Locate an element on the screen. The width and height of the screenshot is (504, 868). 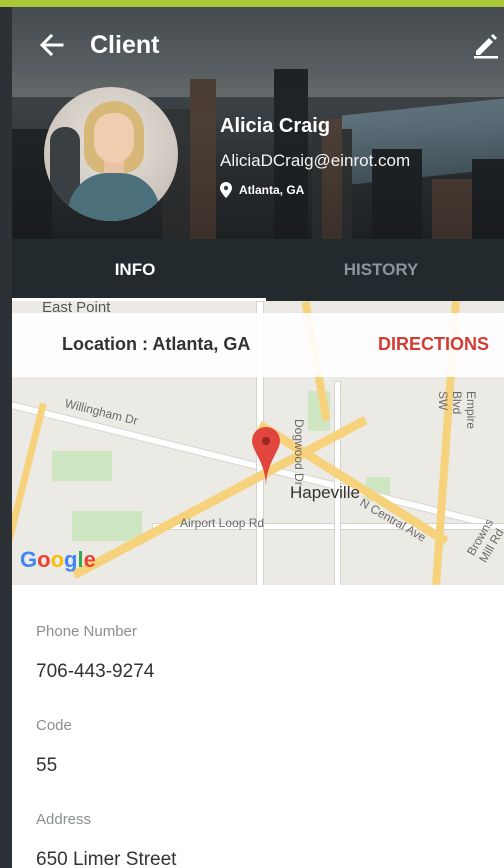
avatar-face is located at coordinates (114, 138).